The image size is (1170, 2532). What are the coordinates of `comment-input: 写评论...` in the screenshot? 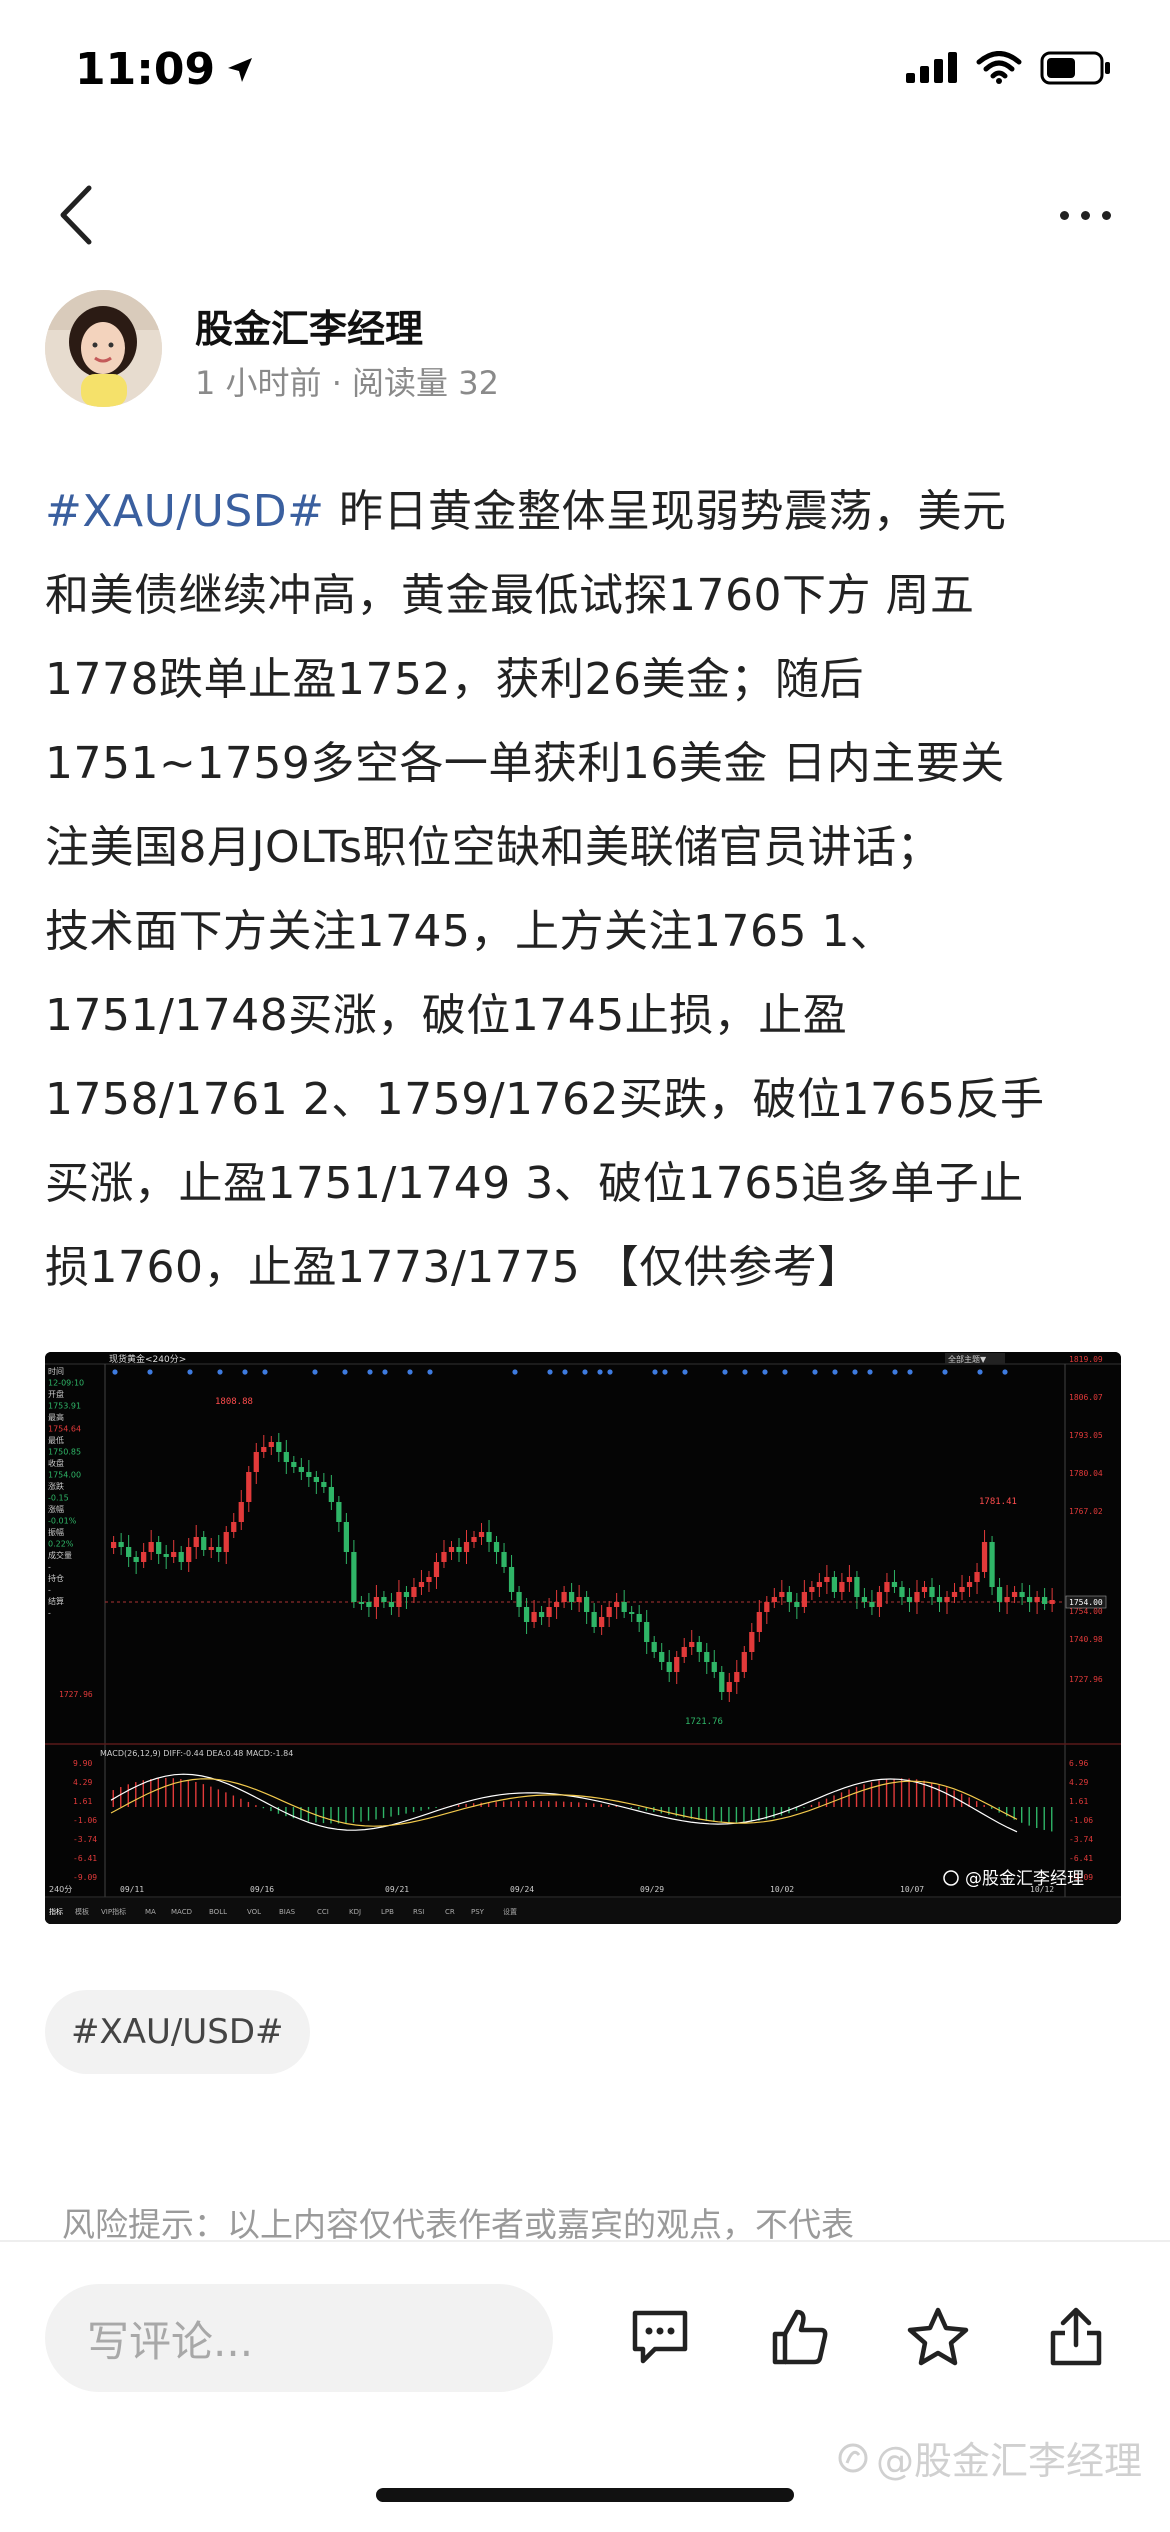 It's located at (299, 2338).